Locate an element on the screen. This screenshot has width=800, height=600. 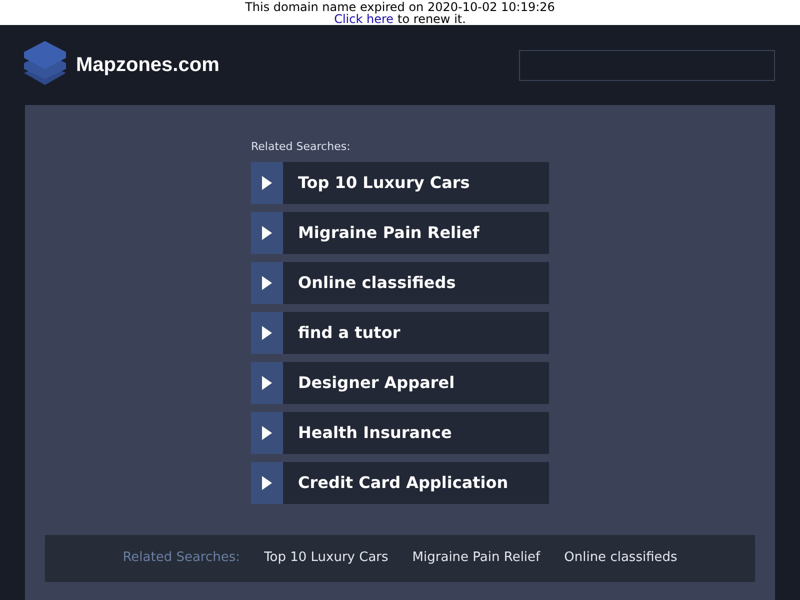
footer-link: Online classifieds is located at coordinates (621, 558).